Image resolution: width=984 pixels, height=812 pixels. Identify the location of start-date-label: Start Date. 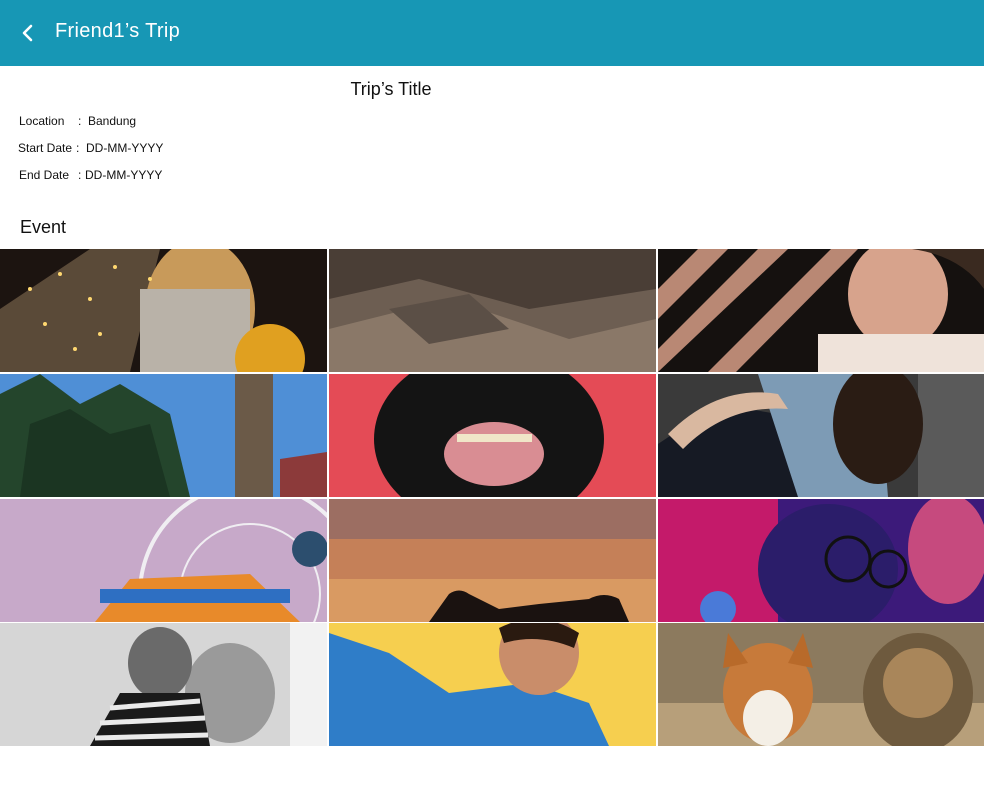
(45, 148).